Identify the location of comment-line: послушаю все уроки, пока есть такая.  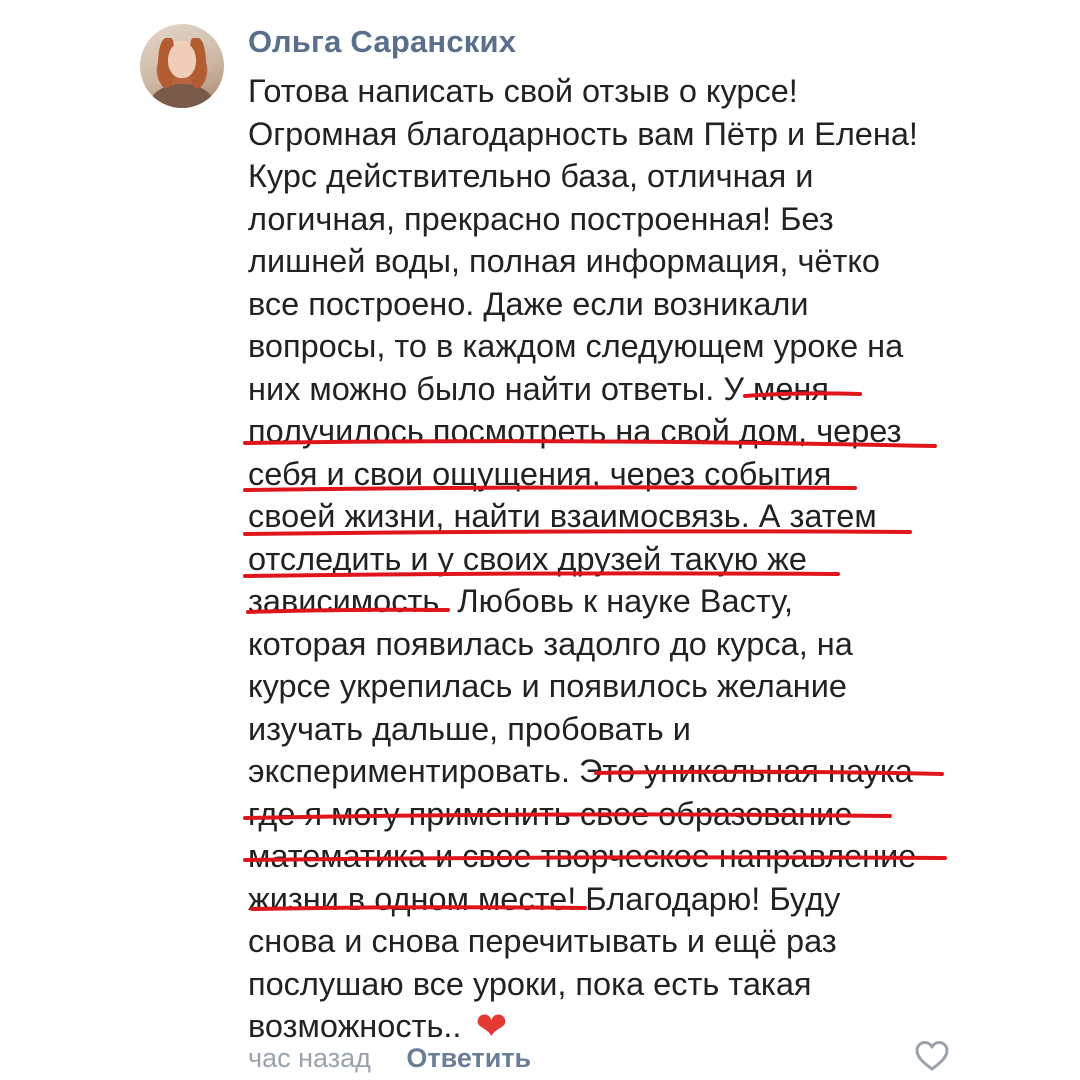
(530, 983).